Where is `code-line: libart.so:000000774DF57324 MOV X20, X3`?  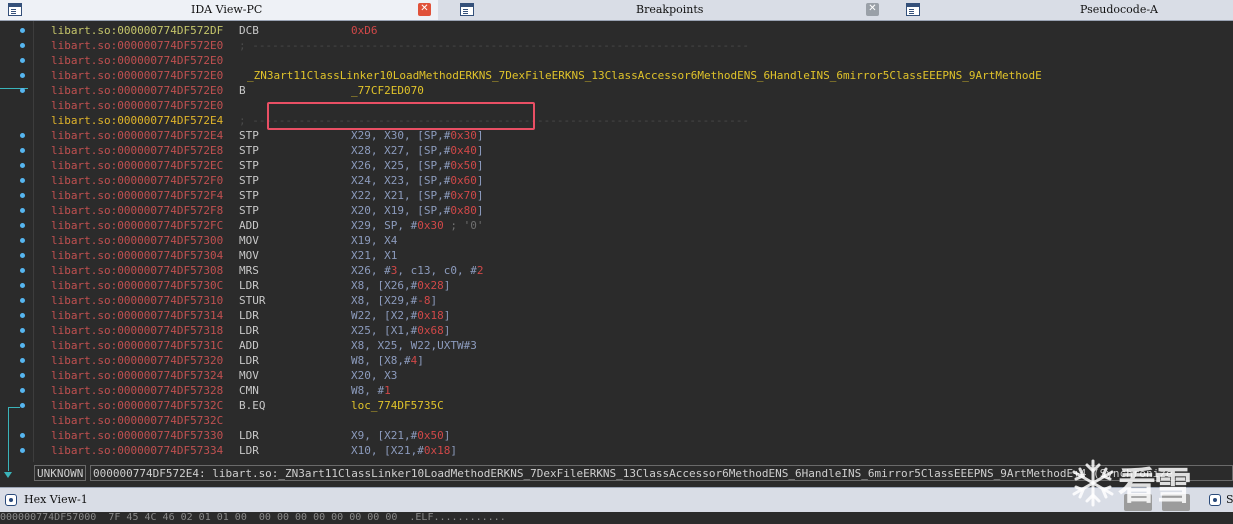
code-line: libart.so:000000774DF57324 MOV X20, X3 is located at coordinates (224, 375).